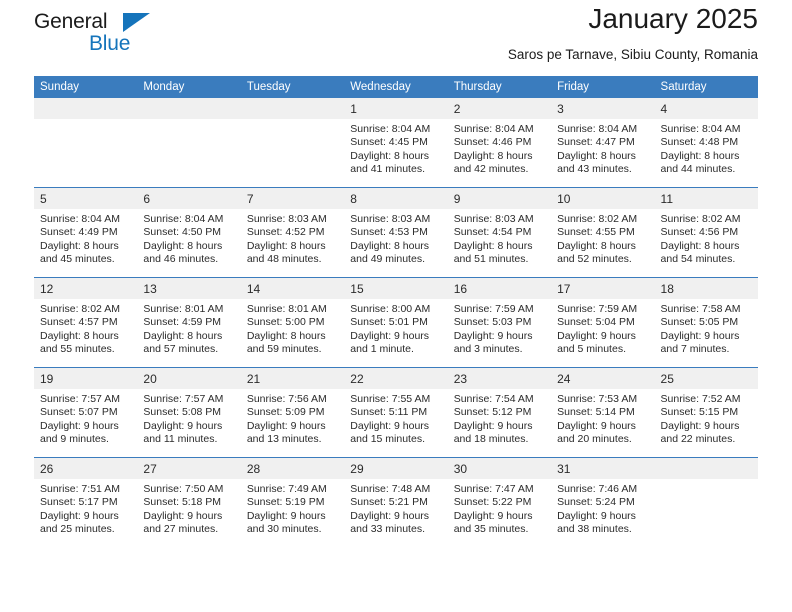 The width and height of the screenshot is (792, 612). Describe the element at coordinates (706, 108) in the screenshot. I see `day-number: 4` at that location.